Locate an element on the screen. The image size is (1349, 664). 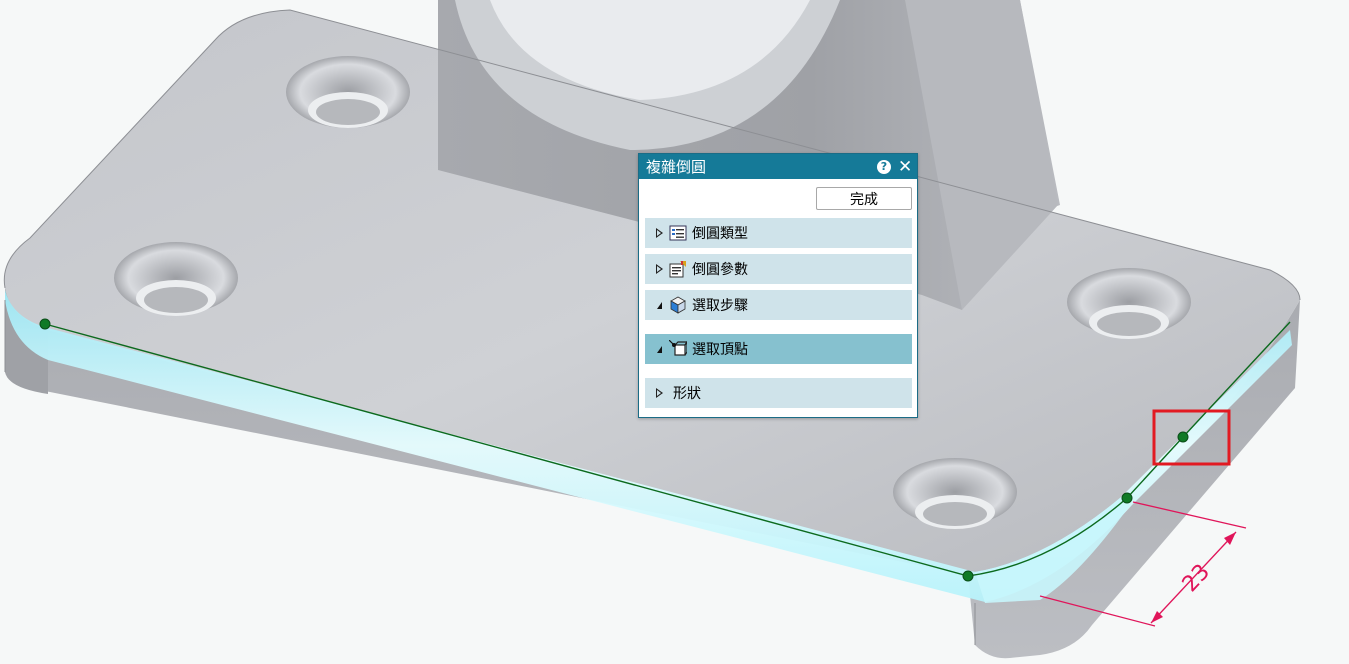
section-fillet-parameters: 倒圓參數 is located at coordinates (778, 269).